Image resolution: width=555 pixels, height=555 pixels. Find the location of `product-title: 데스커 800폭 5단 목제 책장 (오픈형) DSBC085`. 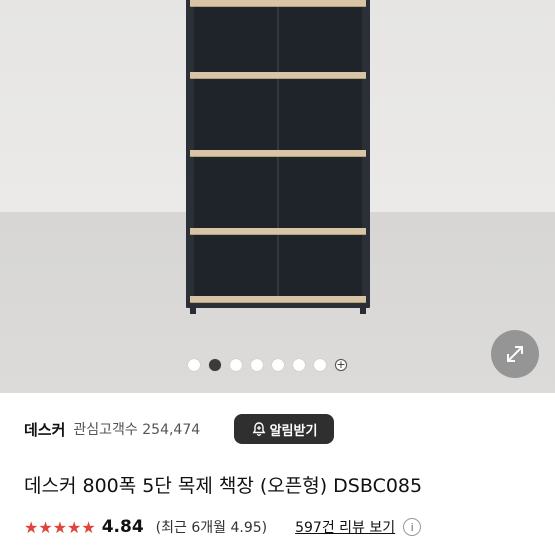

product-title: 데스커 800폭 5단 목제 책장 (오픈형) DSBC085 is located at coordinates (223, 486).